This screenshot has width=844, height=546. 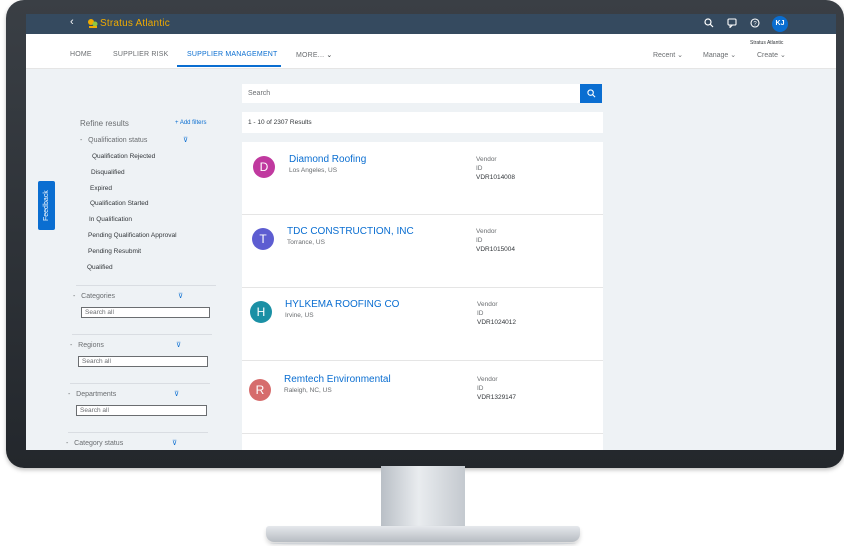 What do you see at coordinates (496, 249) in the screenshot?
I see `supplier-id: VDR1015004` at bounding box center [496, 249].